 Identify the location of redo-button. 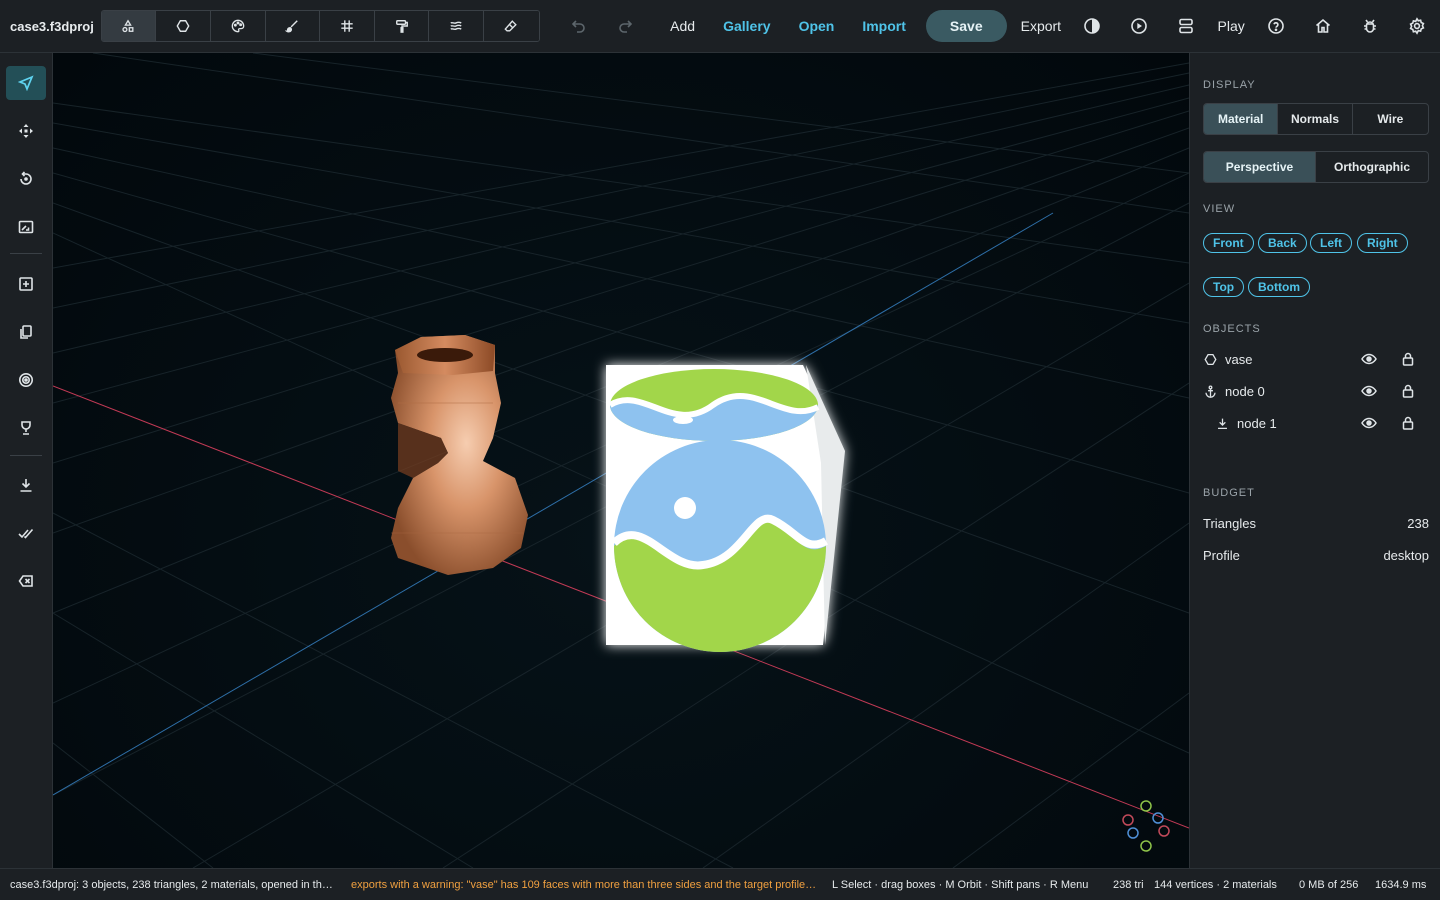
(626, 26).